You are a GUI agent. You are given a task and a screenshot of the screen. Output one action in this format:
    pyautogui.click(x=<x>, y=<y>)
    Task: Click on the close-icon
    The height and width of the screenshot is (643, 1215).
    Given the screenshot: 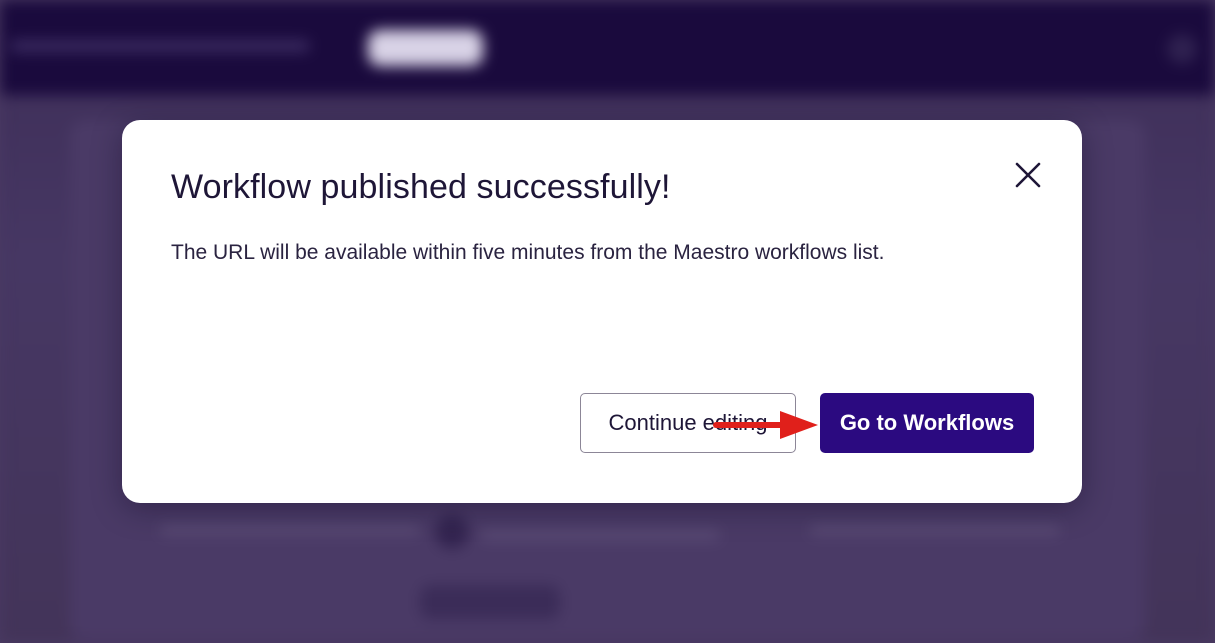 What is the action you would take?
    pyautogui.click(x=1028, y=176)
    